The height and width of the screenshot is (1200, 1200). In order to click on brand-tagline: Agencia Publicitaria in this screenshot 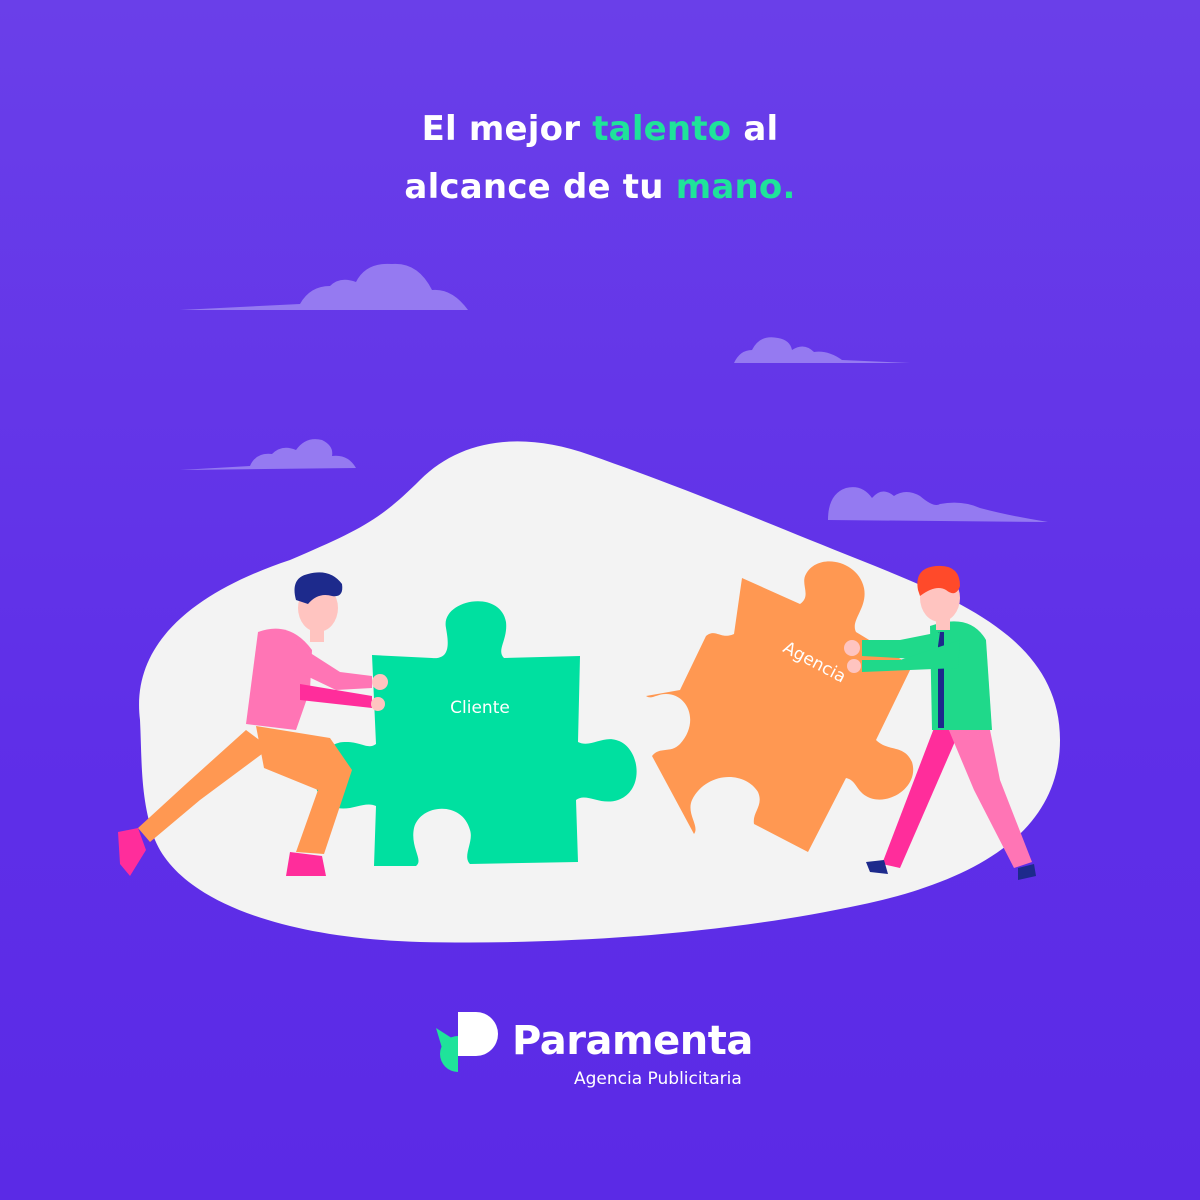, I will do `click(658, 1079)`.